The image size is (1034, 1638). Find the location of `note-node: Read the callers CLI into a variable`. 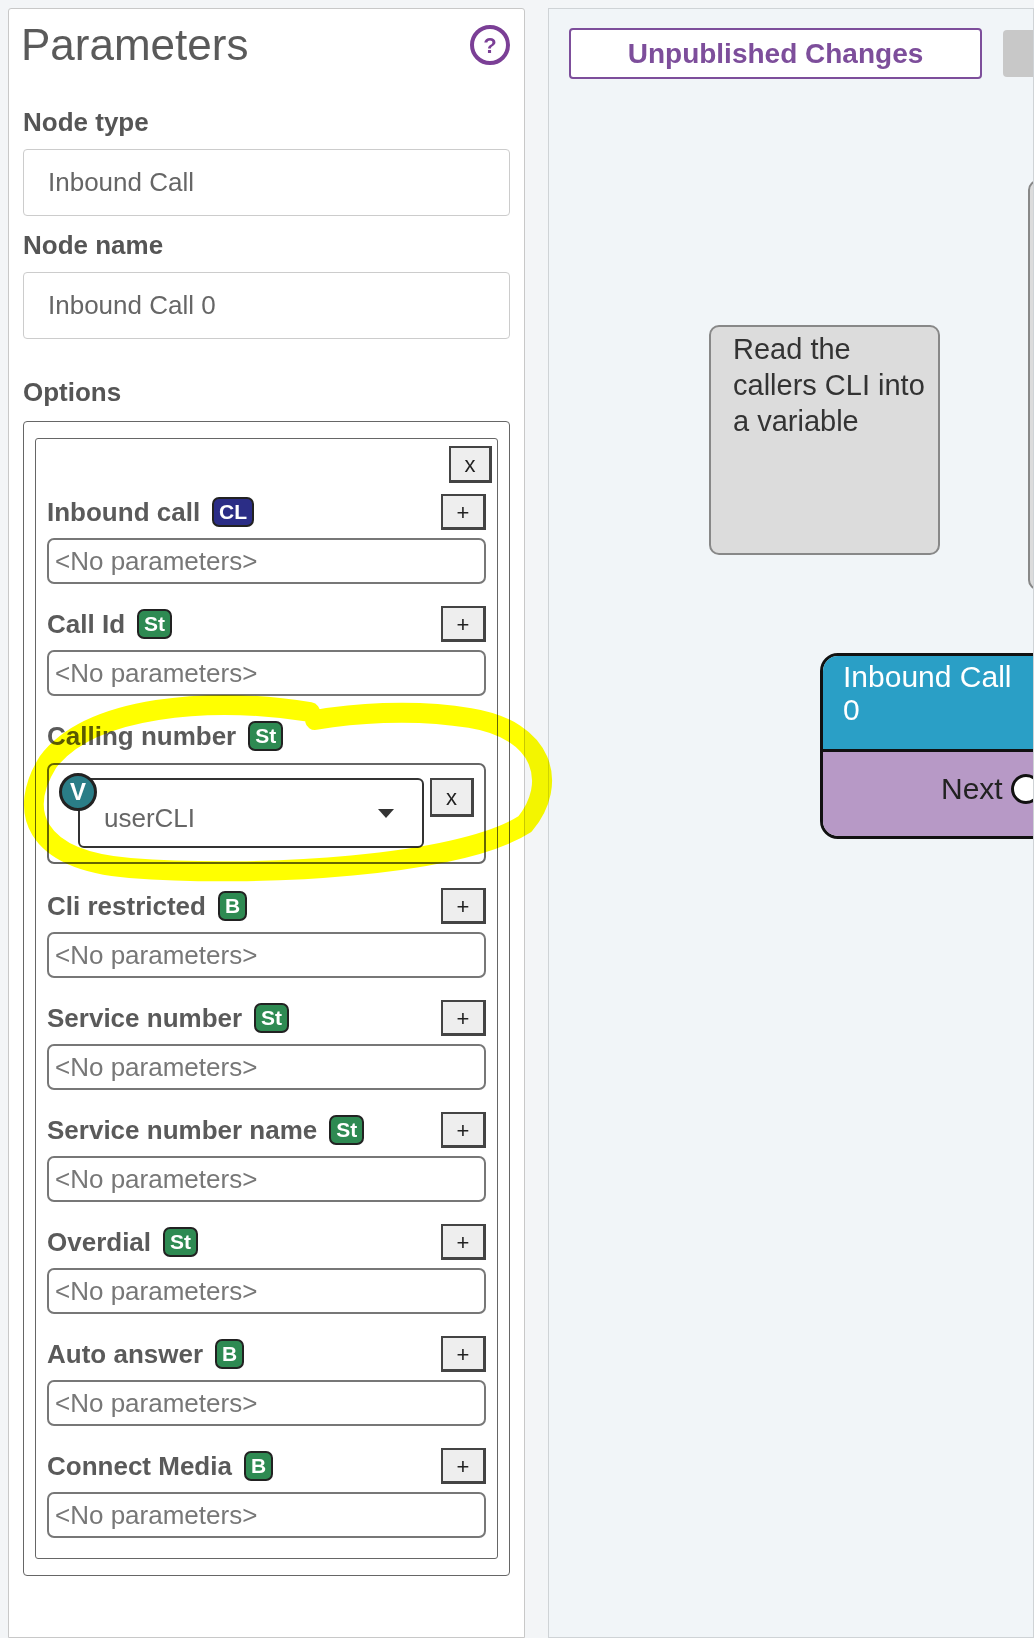

note-node: Read the callers CLI into a variable is located at coordinates (824, 440).